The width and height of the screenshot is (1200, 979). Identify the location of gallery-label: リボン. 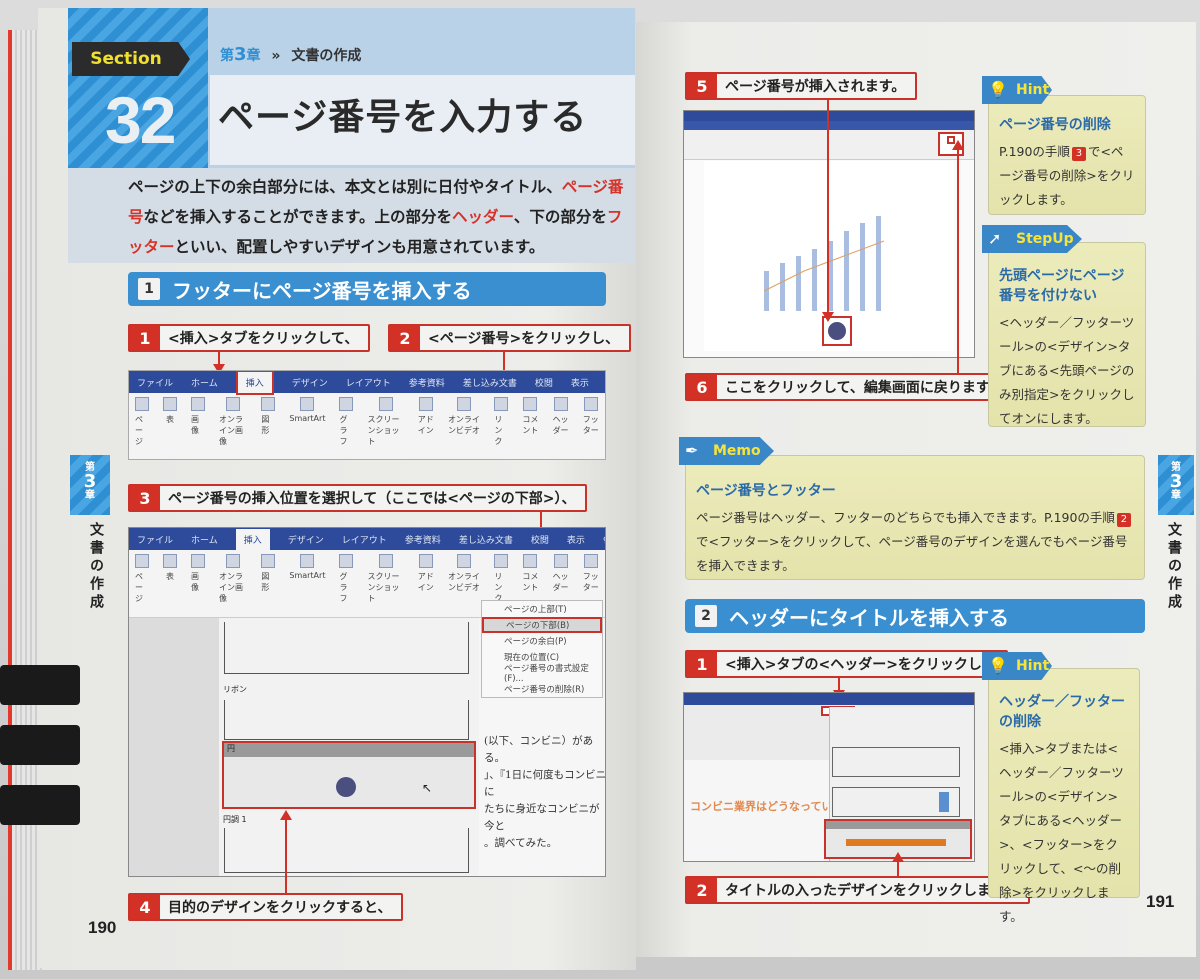
(235, 689).